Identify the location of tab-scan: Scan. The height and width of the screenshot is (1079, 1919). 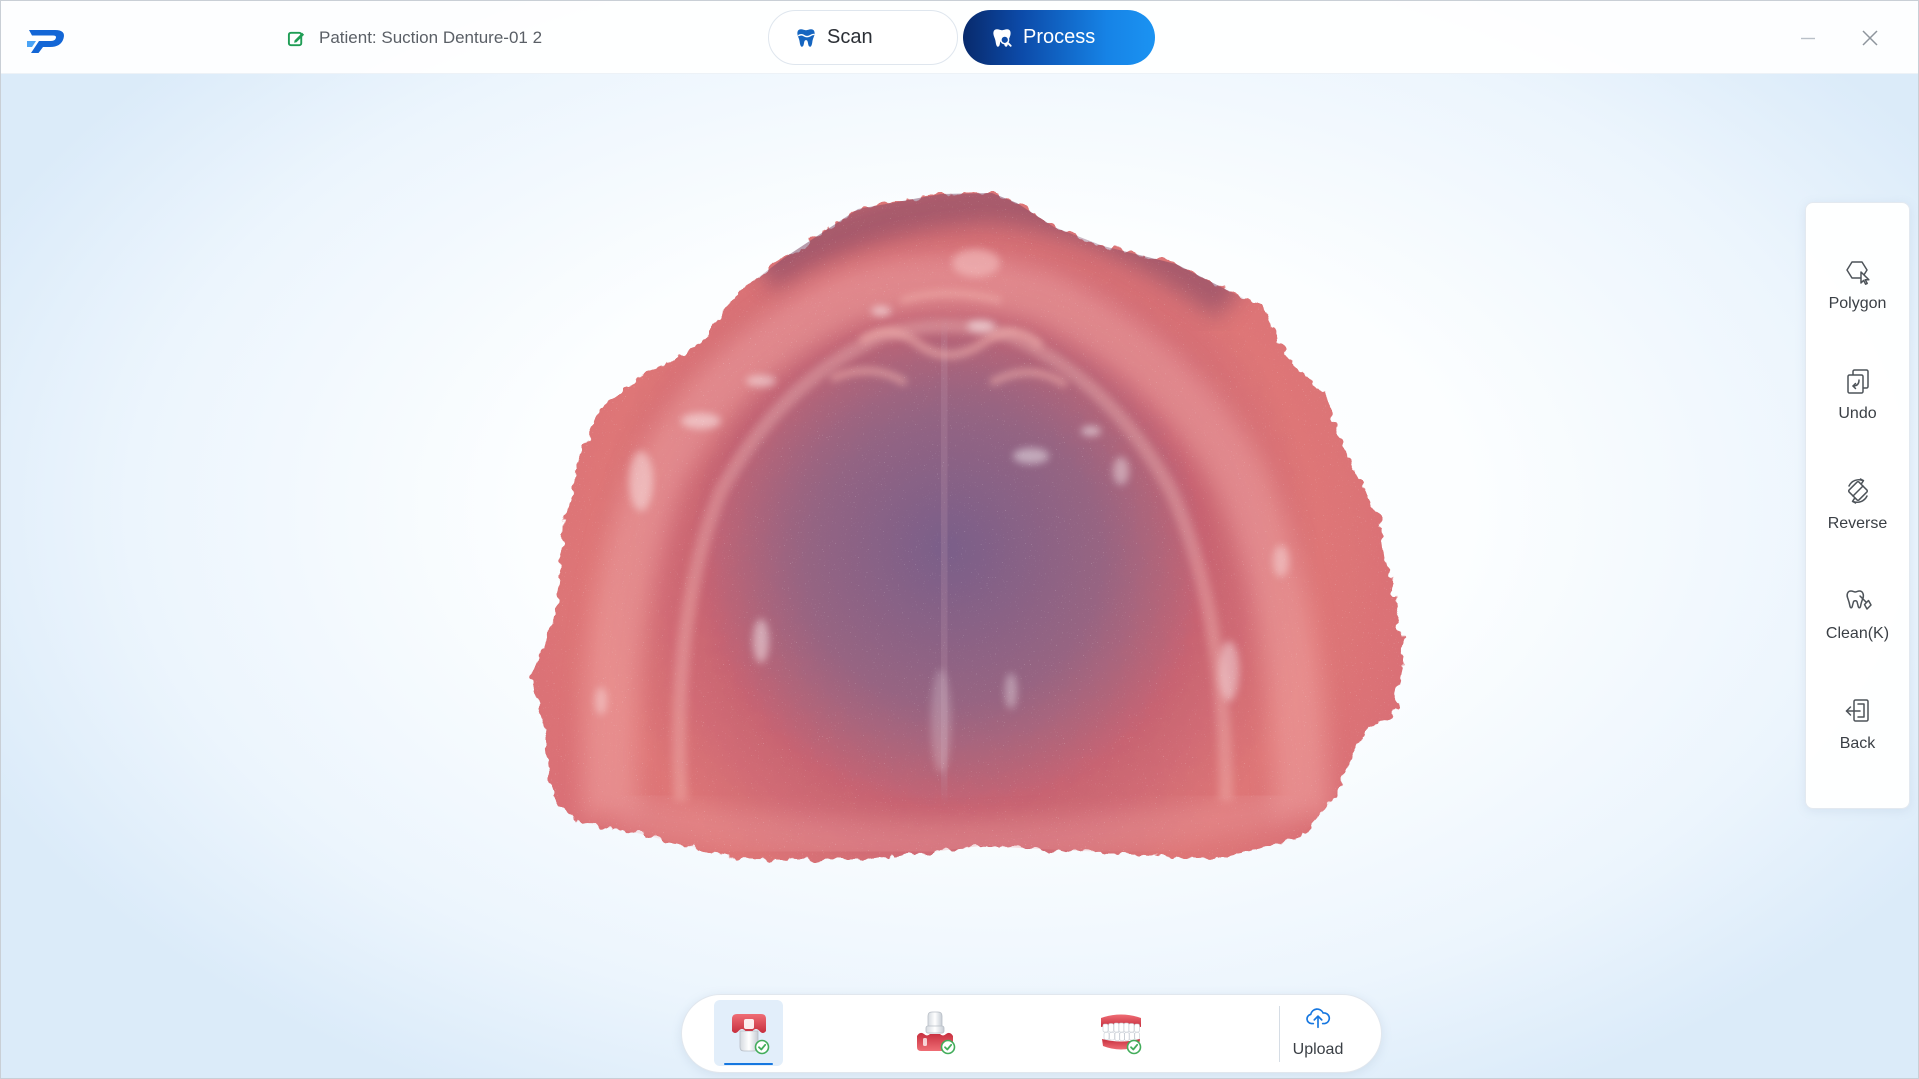
(863, 37).